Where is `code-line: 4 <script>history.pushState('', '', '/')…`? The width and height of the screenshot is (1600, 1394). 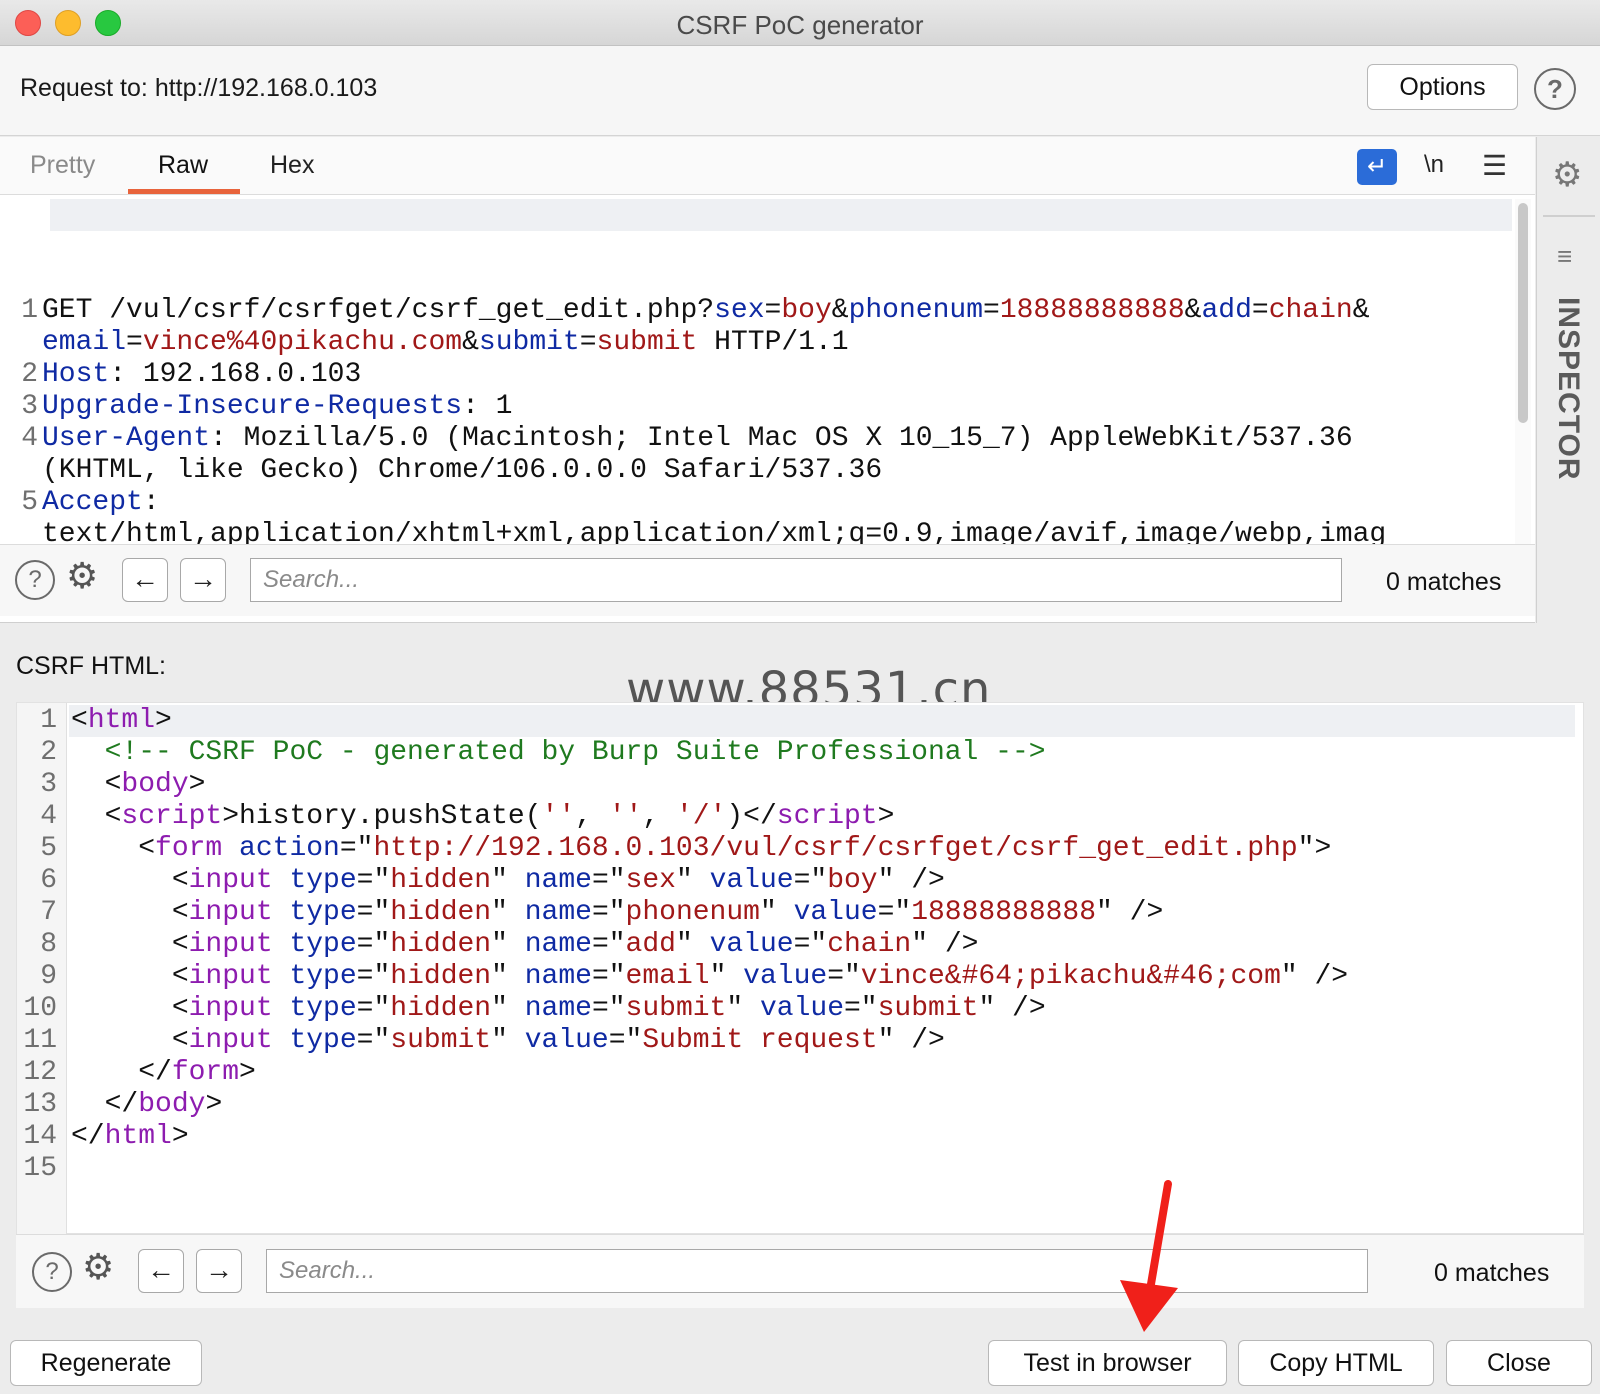
code-line: 4 <script>history.pushState('', '', '/')… is located at coordinates (797, 817).